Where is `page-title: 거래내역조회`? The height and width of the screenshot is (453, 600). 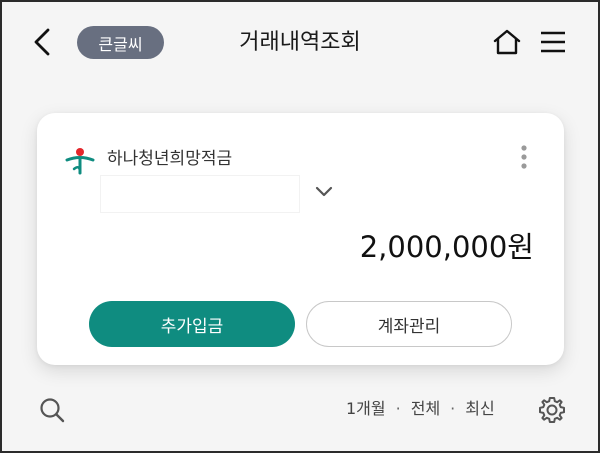 page-title: 거래내역조회 is located at coordinates (300, 42).